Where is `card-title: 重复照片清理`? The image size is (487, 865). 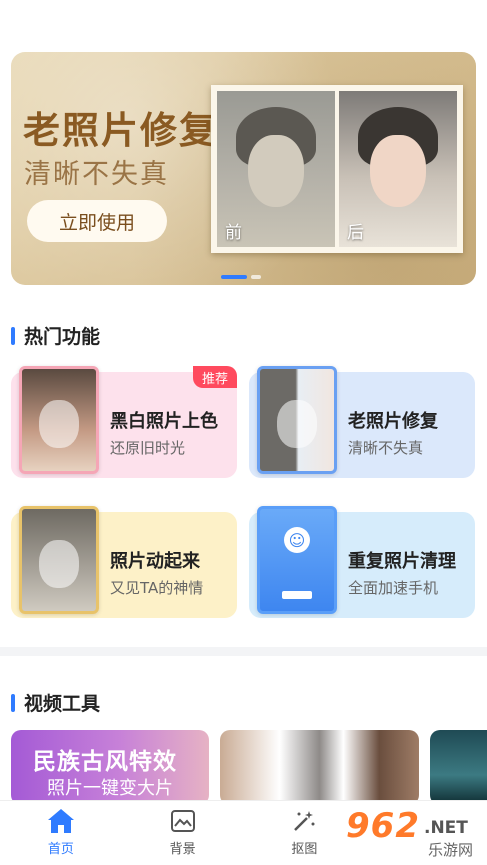
card-title: 重复照片清理 is located at coordinates (402, 561).